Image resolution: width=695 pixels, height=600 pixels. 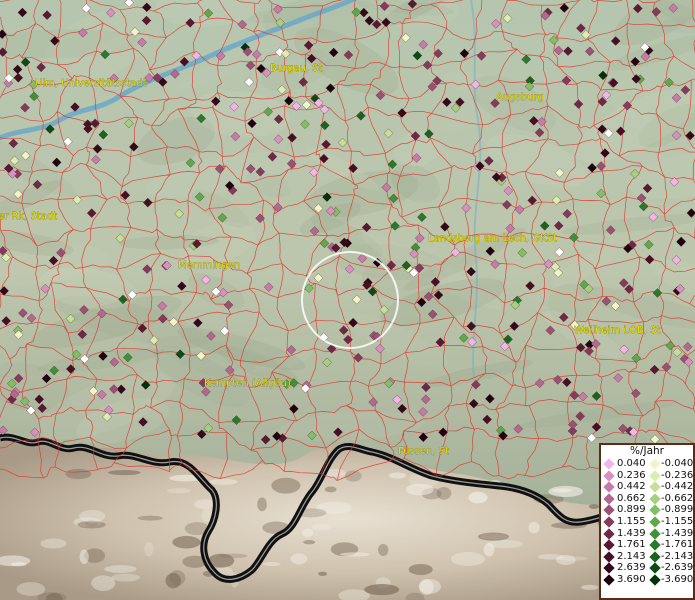 What do you see at coordinates (677, 487) in the screenshot?
I see `legend-value-negative: -0.442` at bounding box center [677, 487].